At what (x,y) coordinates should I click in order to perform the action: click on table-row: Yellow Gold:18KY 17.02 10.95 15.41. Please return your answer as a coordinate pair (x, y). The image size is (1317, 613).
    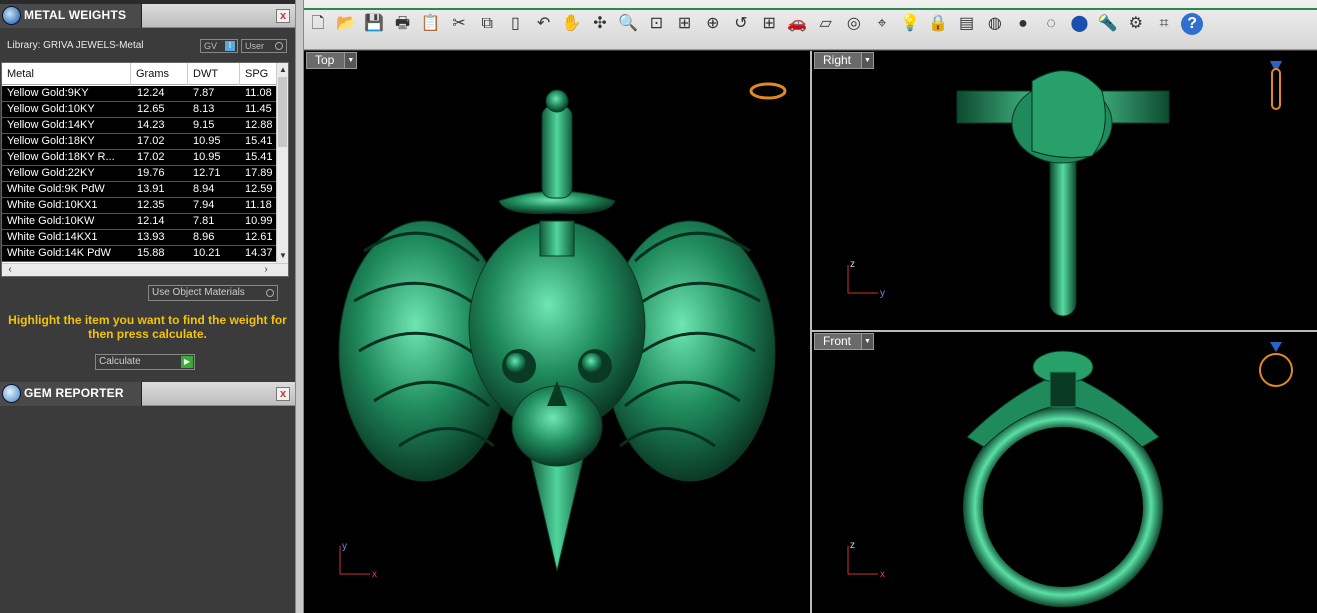
    Looking at the image, I should click on (139, 142).